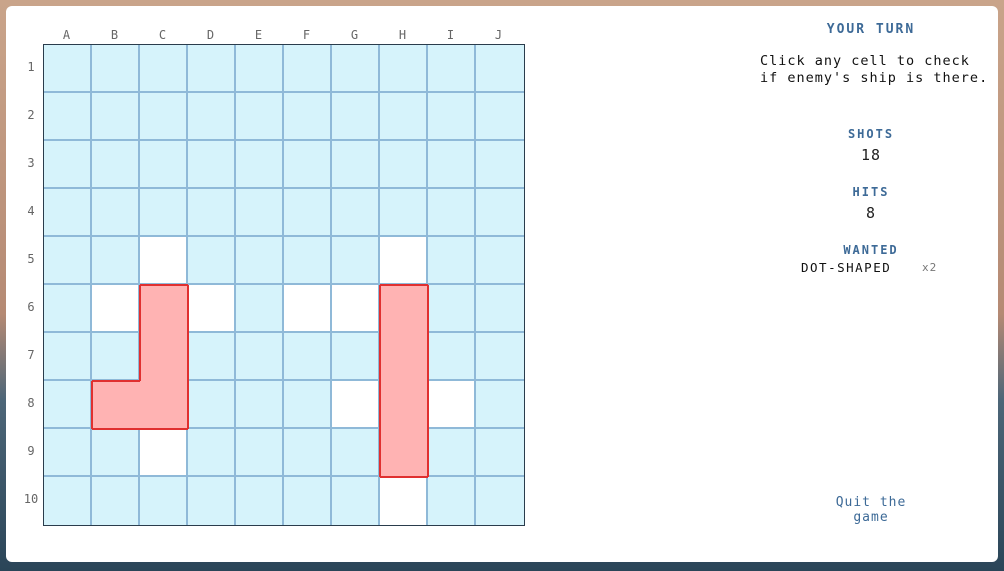 The image size is (1004, 571). What do you see at coordinates (212, 405) in the screenshot?
I see `board-cell-d8` at bounding box center [212, 405].